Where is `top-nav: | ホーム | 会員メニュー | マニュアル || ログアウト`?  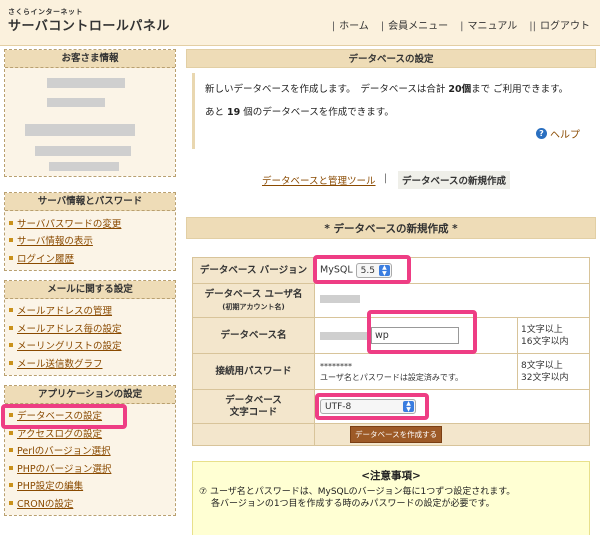
top-nav: | ホーム | 会員メニュー | マニュアル || ログアウト is located at coordinates (455, 24).